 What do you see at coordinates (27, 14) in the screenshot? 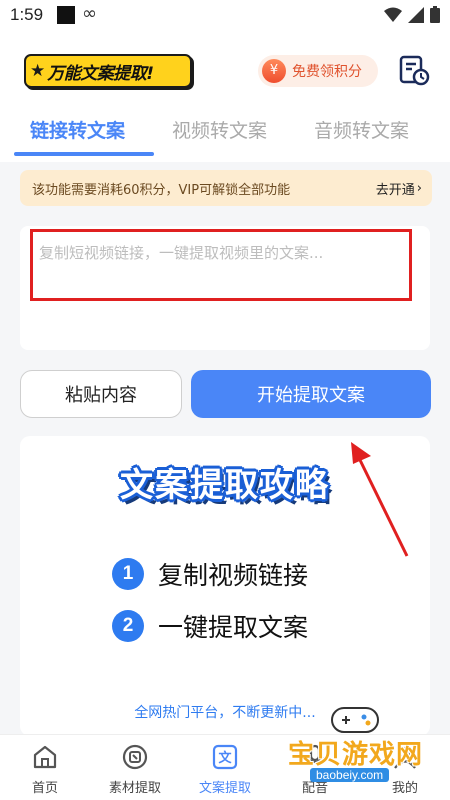
I see `status-time: 1:59` at bounding box center [27, 14].